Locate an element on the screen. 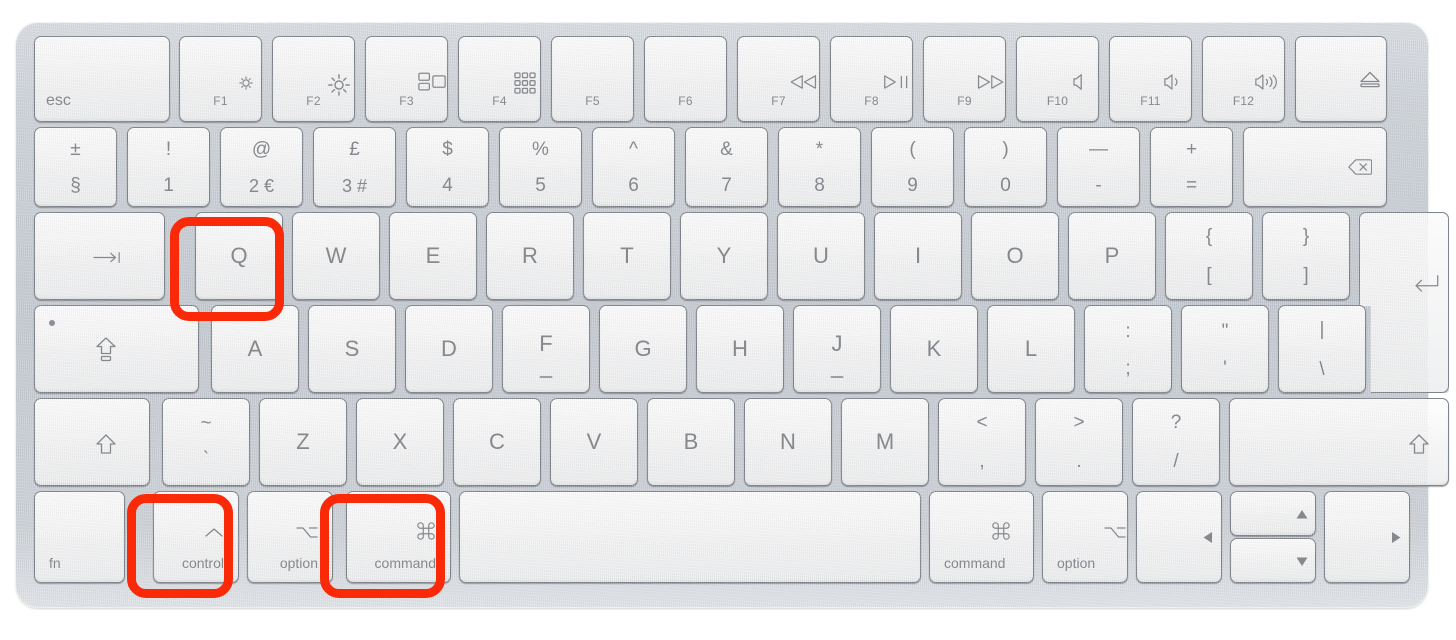  key-letter-b: B is located at coordinates (691, 442).